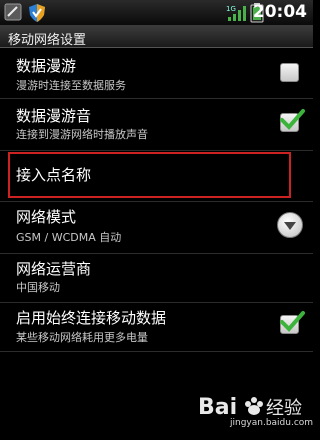 The width and height of the screenshot is (320, 440). I want to click on shield-icon, so click(37, 15).